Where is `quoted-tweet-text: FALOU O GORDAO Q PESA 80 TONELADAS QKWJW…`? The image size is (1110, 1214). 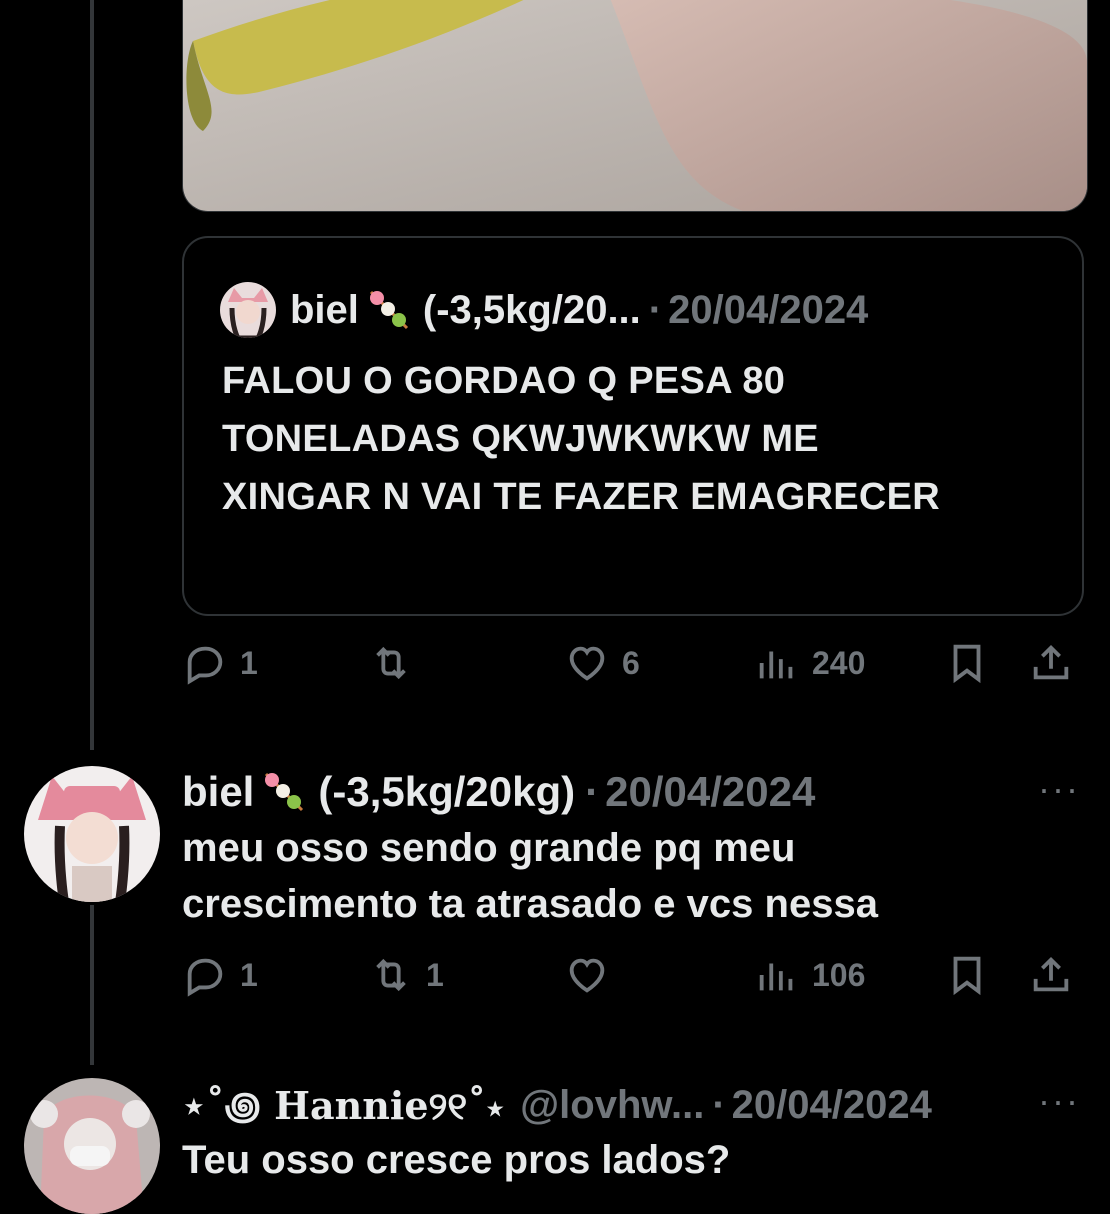 quoted-tweet-text: FALOU O GORDAO Q PESA 80 TONELADAS QKWJW… is located at coordinates (581, 439).